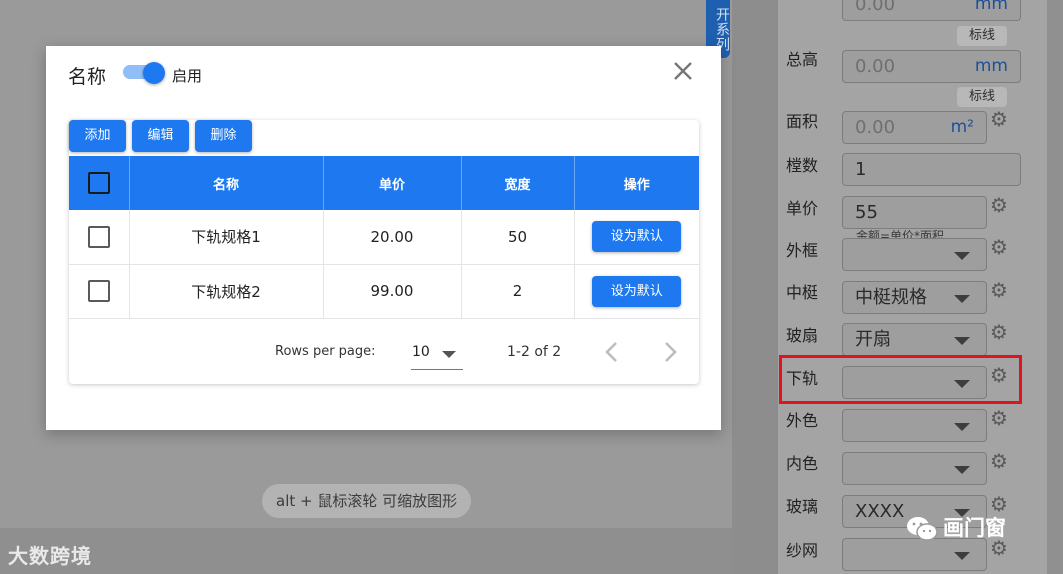 The height and width of the screenshot is (574, 1063). I want to click on rows-per-page-value: 10, so click(421, 352).